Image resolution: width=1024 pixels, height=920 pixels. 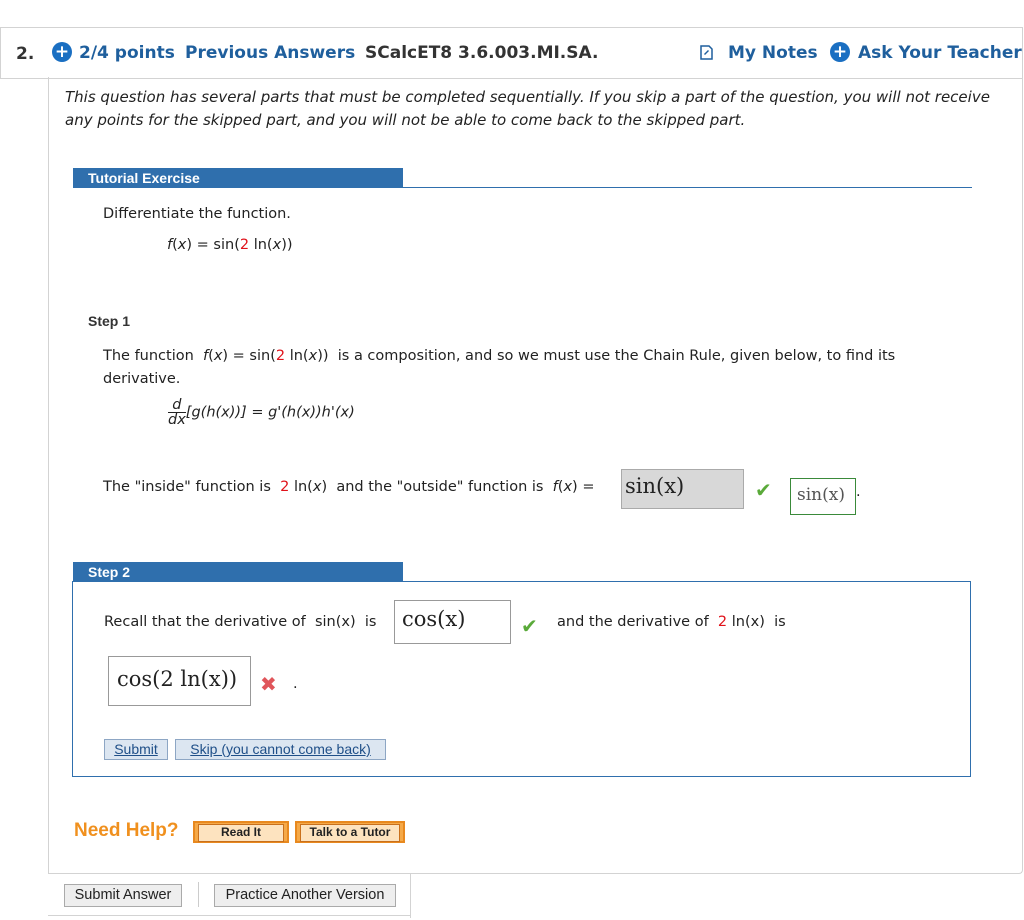 I want to click on my-notes-link: My Notes, so click(x=773, y=53).